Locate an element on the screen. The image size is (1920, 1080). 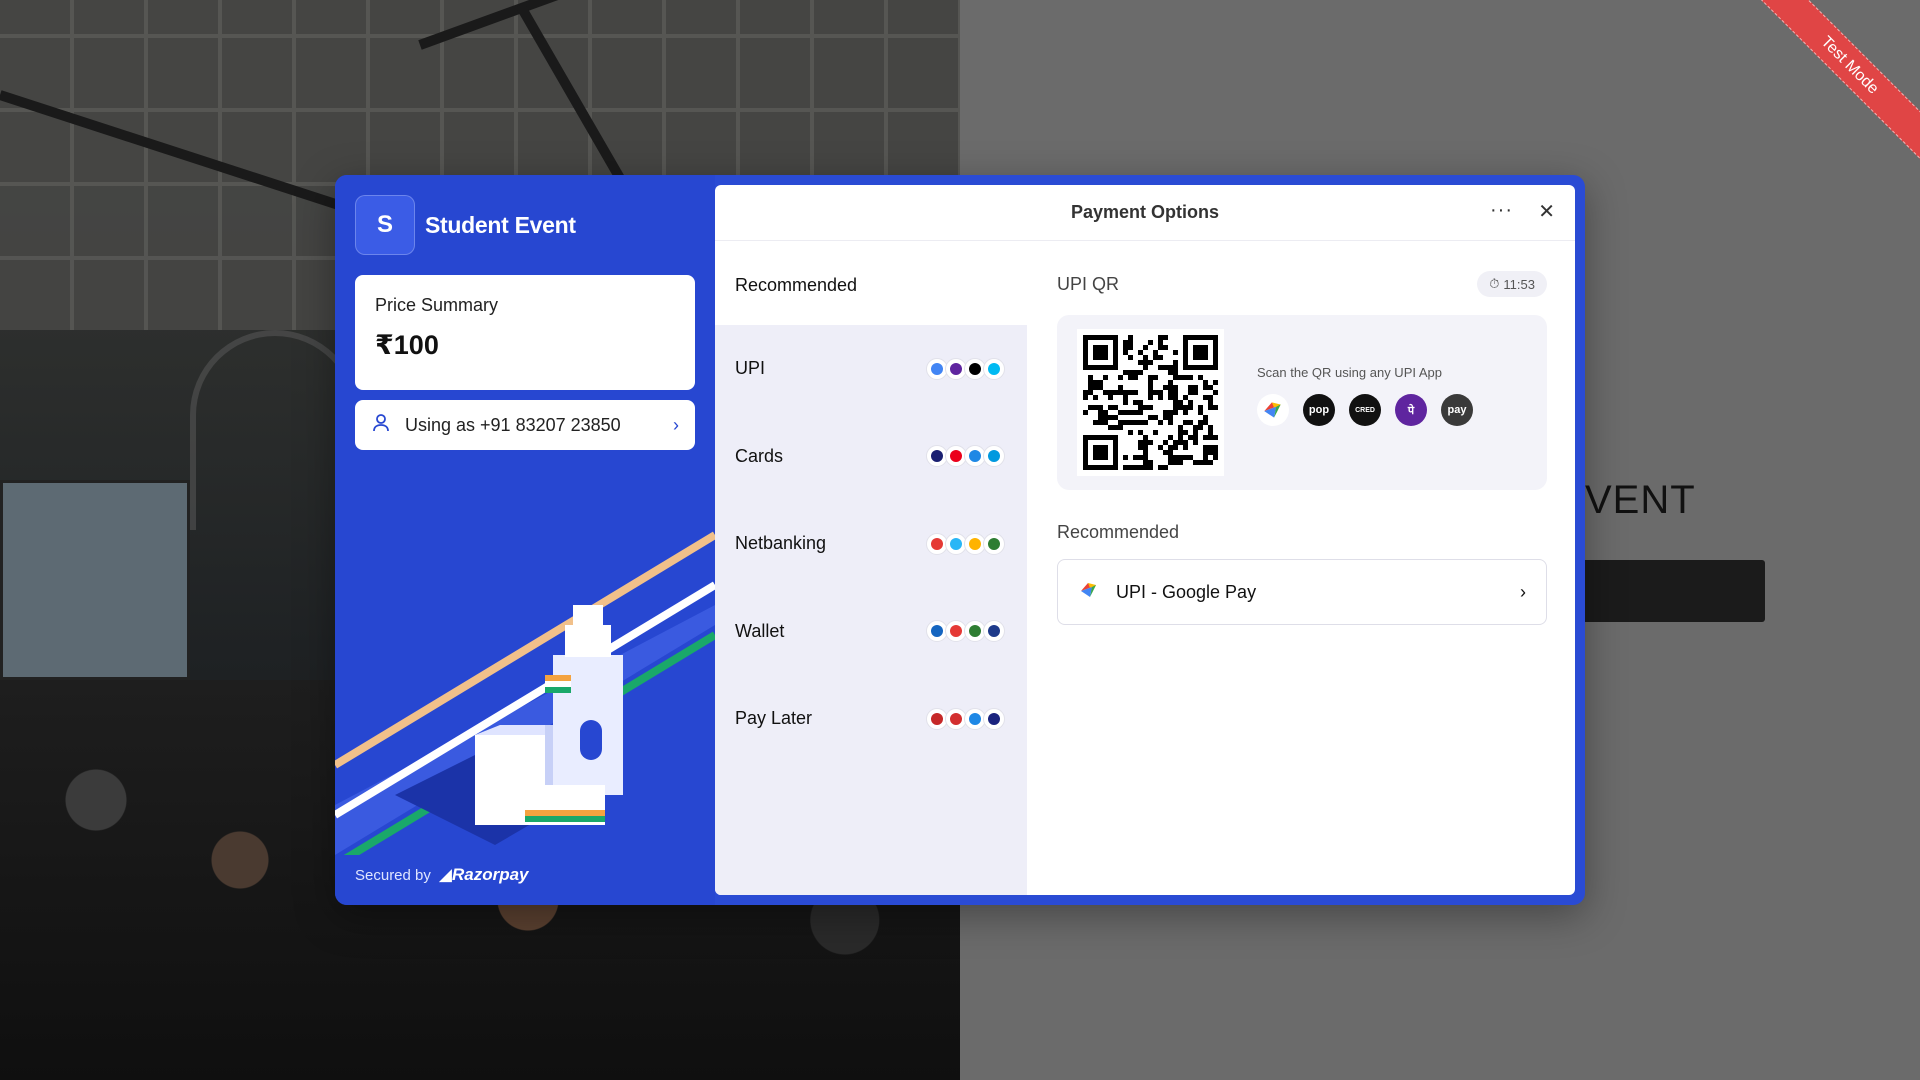
test-mode-ribbon: Test Mode is located at coordinates (1820, 100).